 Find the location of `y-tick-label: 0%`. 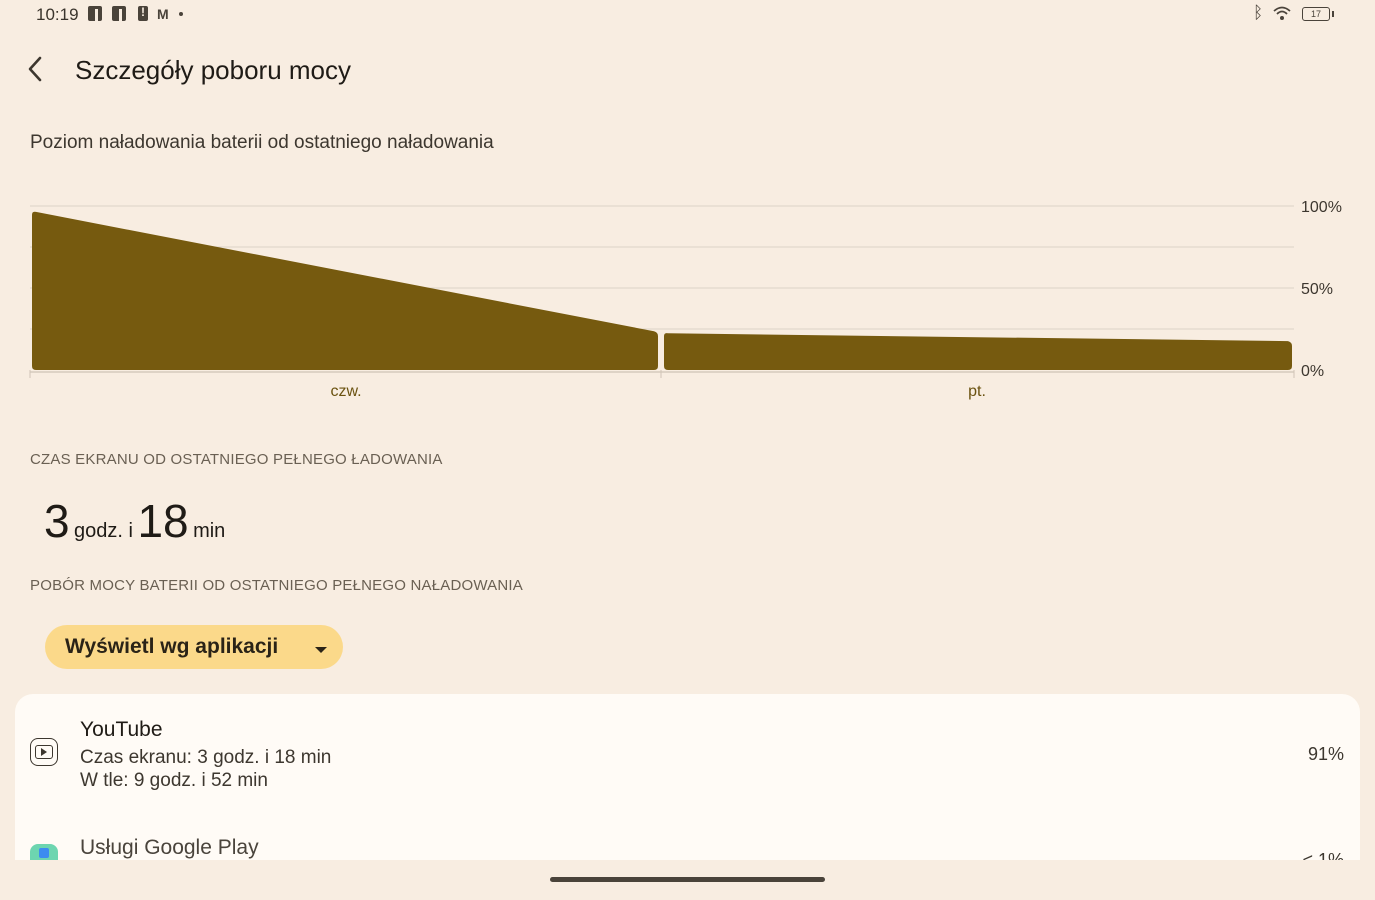

y-tick-label: 0% is located at coordinates (1312, 371).